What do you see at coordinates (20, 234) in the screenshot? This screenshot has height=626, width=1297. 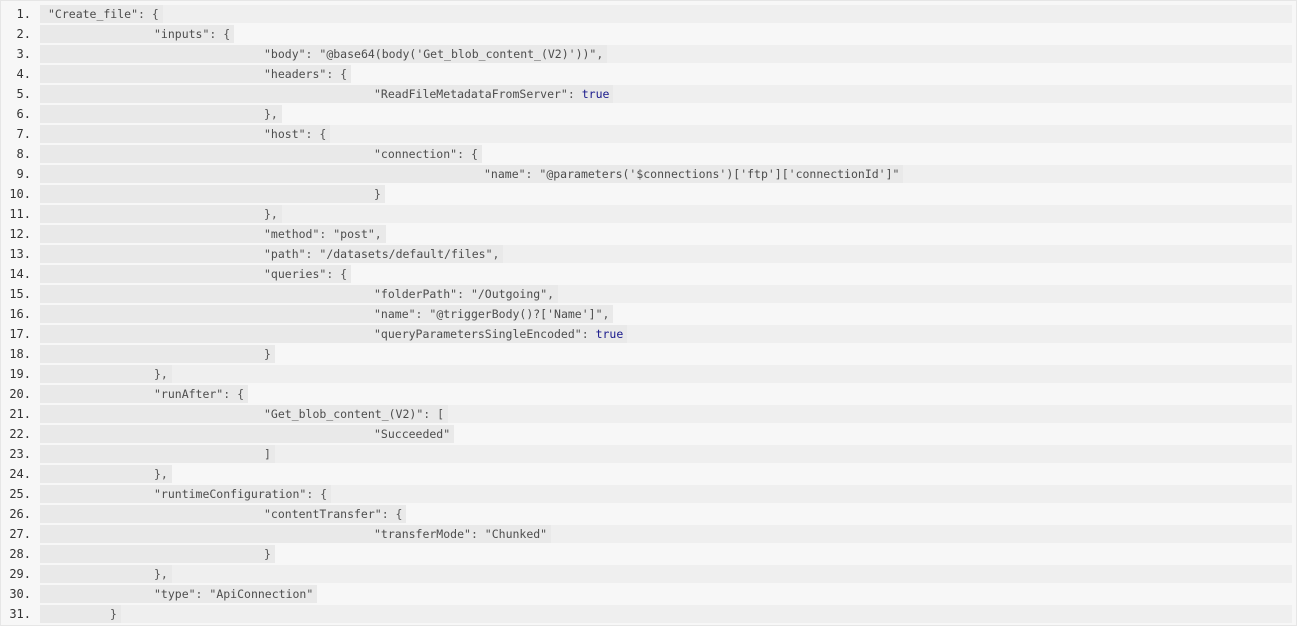 I see `line-number: 12.` at bounding box center [20, 234].